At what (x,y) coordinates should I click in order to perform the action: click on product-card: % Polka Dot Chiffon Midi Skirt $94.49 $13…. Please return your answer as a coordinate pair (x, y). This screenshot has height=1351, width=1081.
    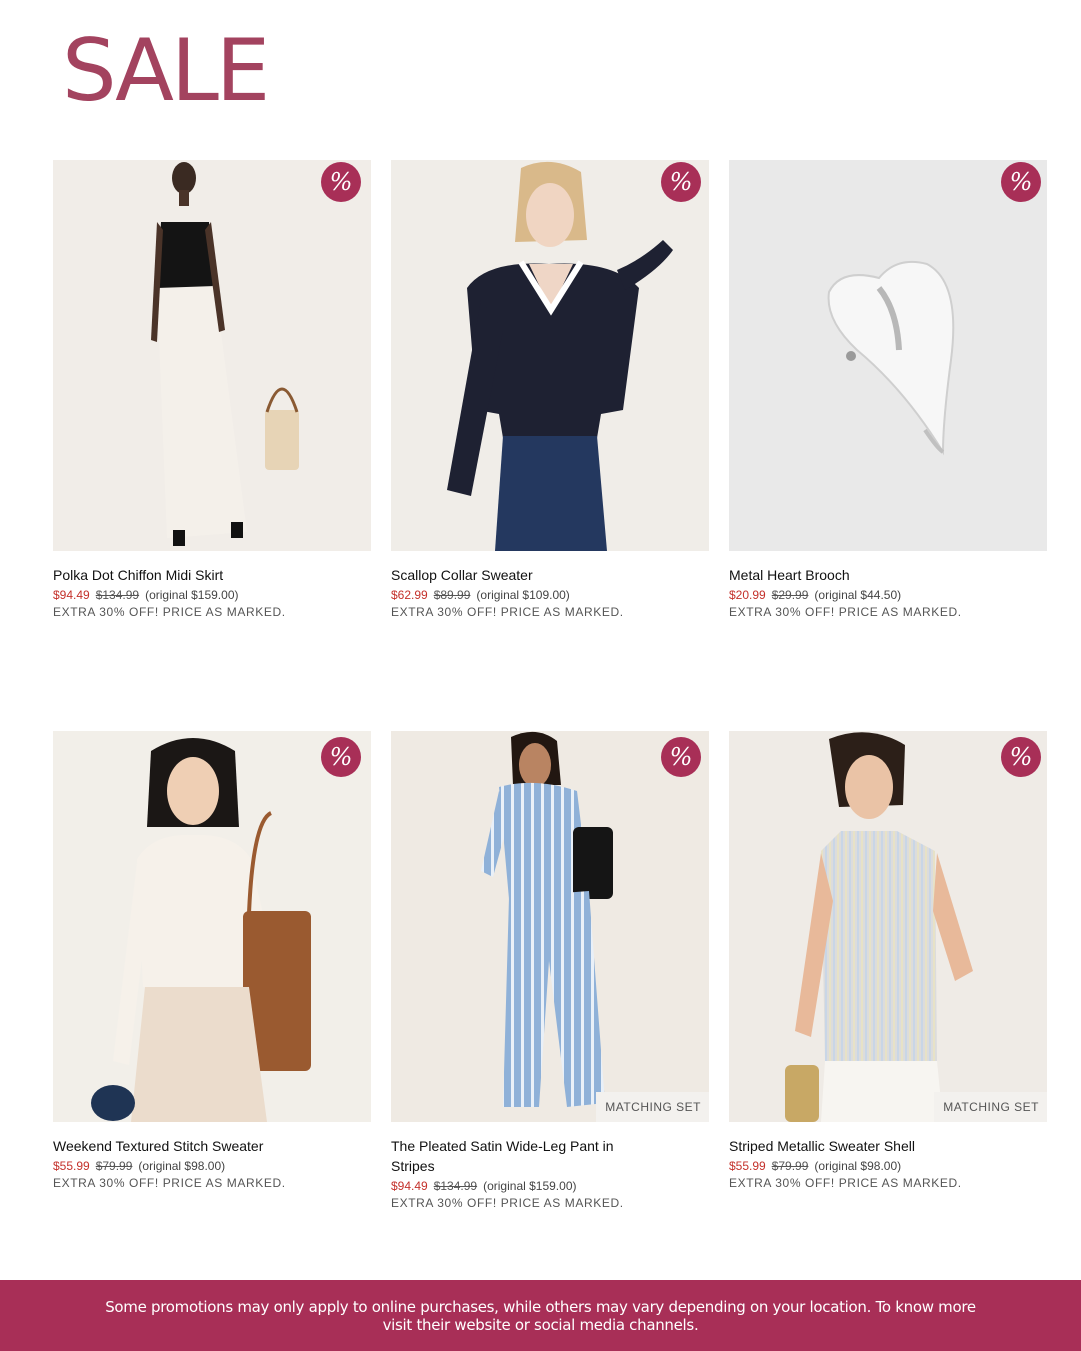
    Looking at the image, I should click on (212, 389).